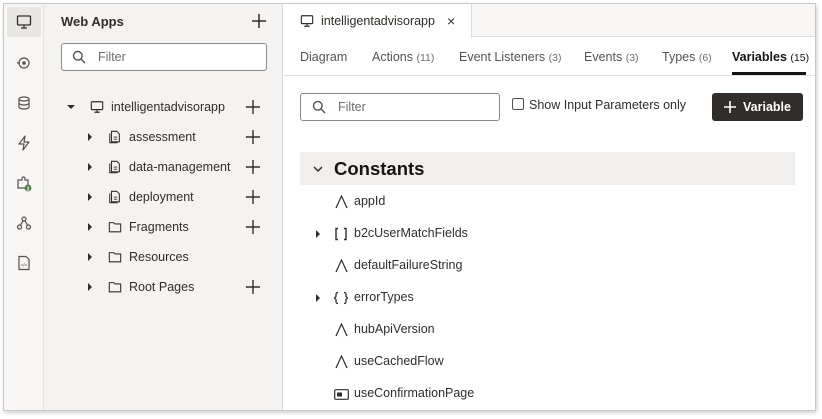 The width and height of the screenshot is (822, 419). I want to click on tab-diagram: Diagram, so click(323, 57).